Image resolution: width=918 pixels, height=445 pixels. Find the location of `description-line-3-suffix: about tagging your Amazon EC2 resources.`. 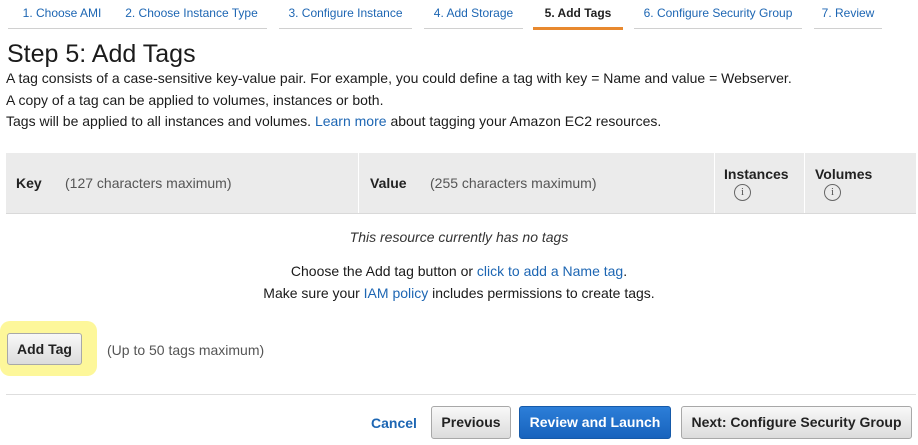

description-line-3-suffix: about tagging your Amazon EC2 resources. is located at coordinates (526, 121).